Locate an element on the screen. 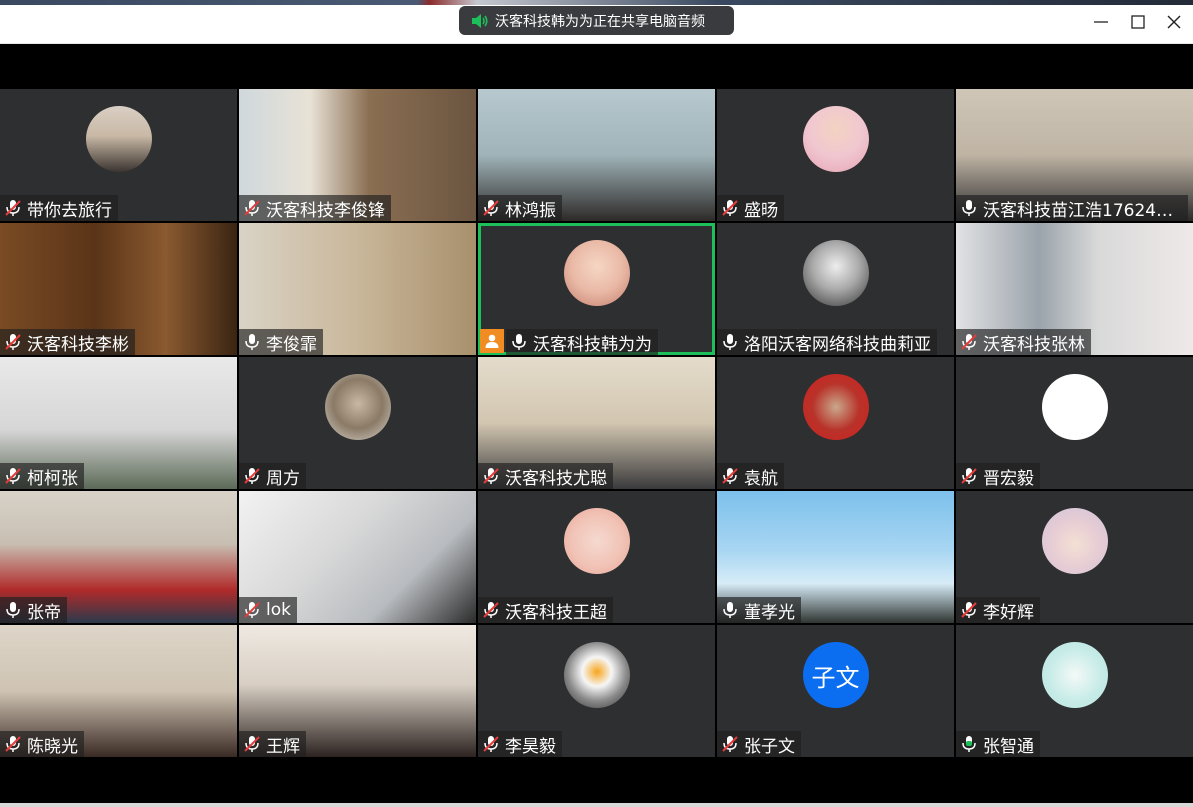  participant-name: 晋宏毅 is located at coordinates (1008, 478).